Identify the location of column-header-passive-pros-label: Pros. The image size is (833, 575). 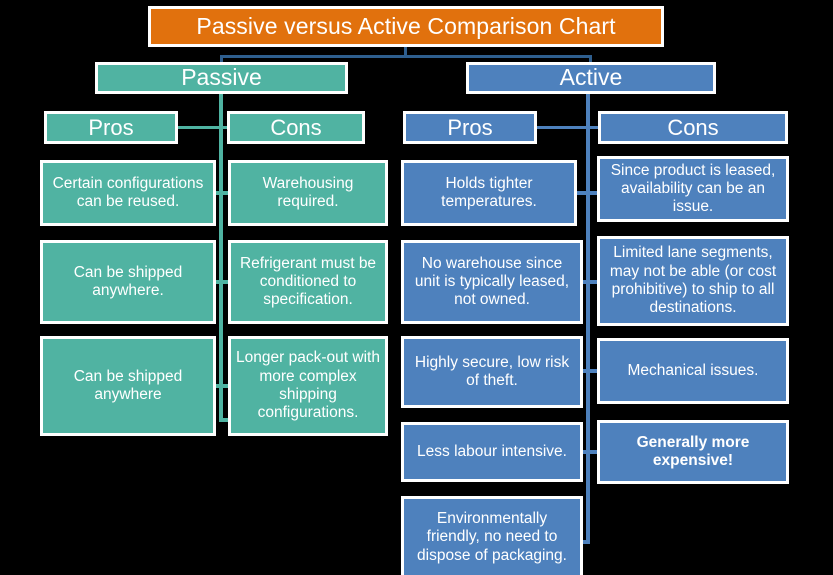
(111, 127).